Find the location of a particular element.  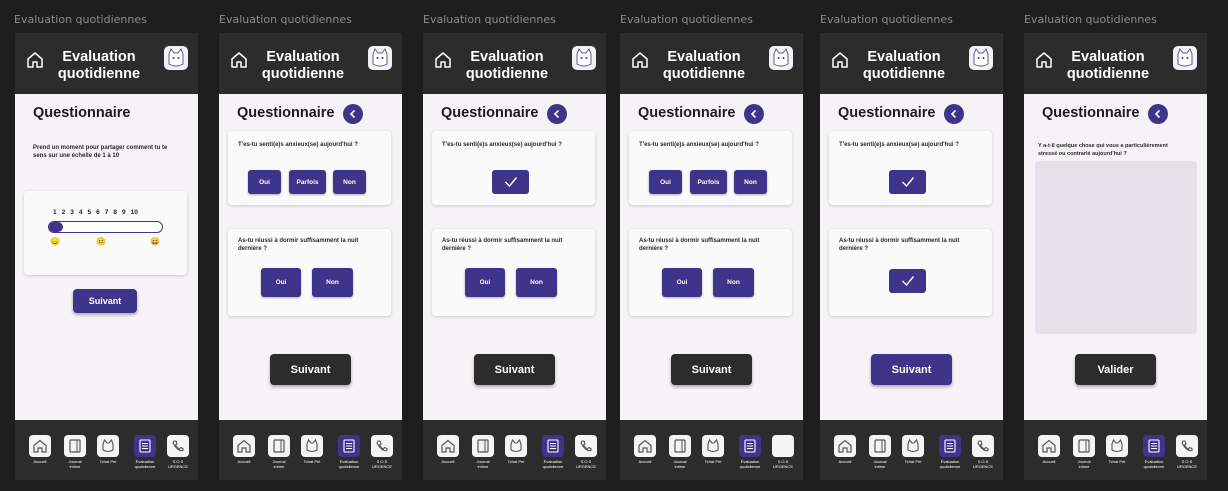

checklist-icon is located at coordinates (145, 446).